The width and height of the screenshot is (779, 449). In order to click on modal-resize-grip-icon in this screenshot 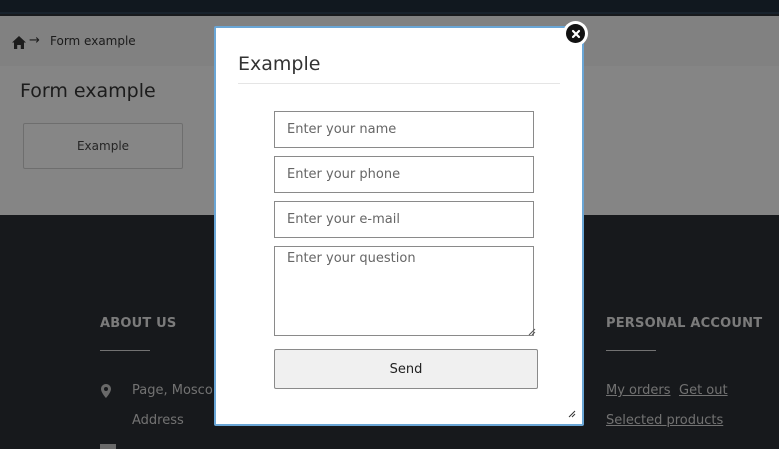, I will do `click(572, 414)`.